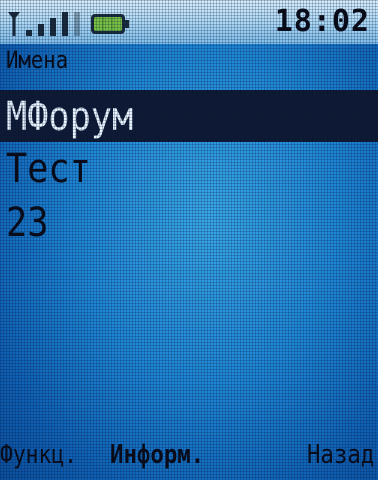  I want to click on softkey-bar: Функц. Информ. Назад, so click(189, 456).